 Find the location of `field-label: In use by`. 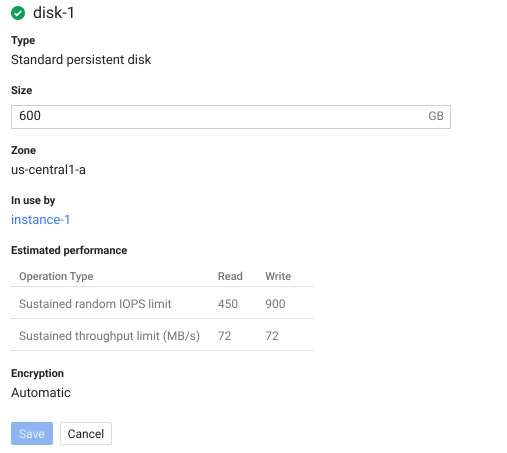

field-label: In use by is located at coordinates (33, 201).